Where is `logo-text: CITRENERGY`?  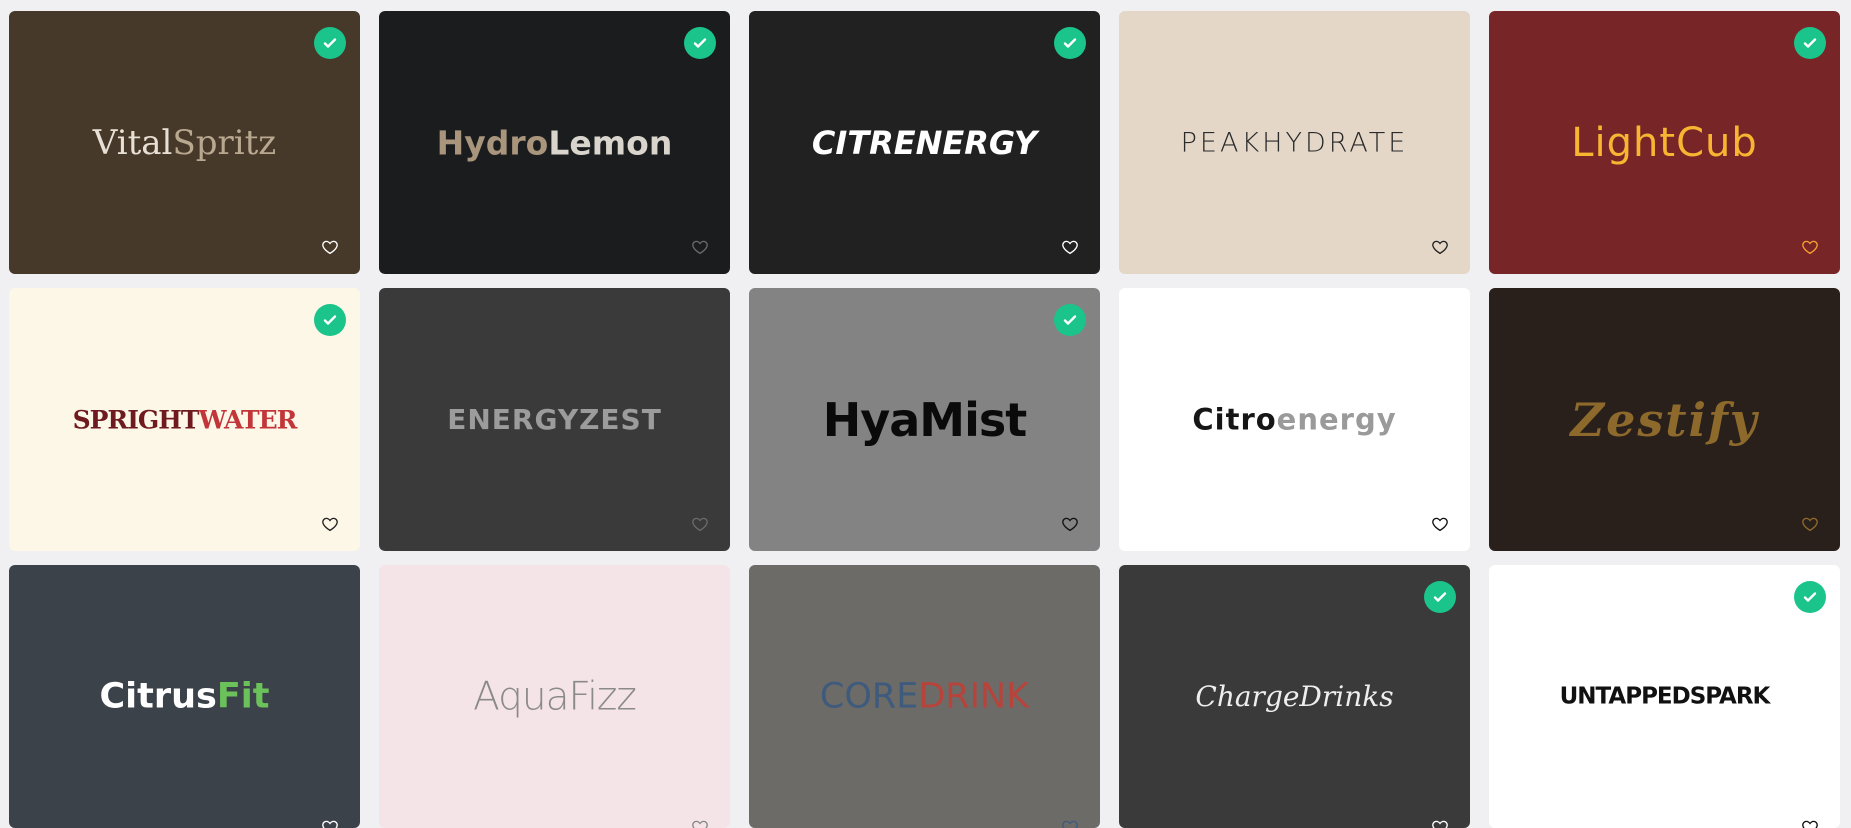
logo-text: CITRENERGY is located at coordinates (924, 142).